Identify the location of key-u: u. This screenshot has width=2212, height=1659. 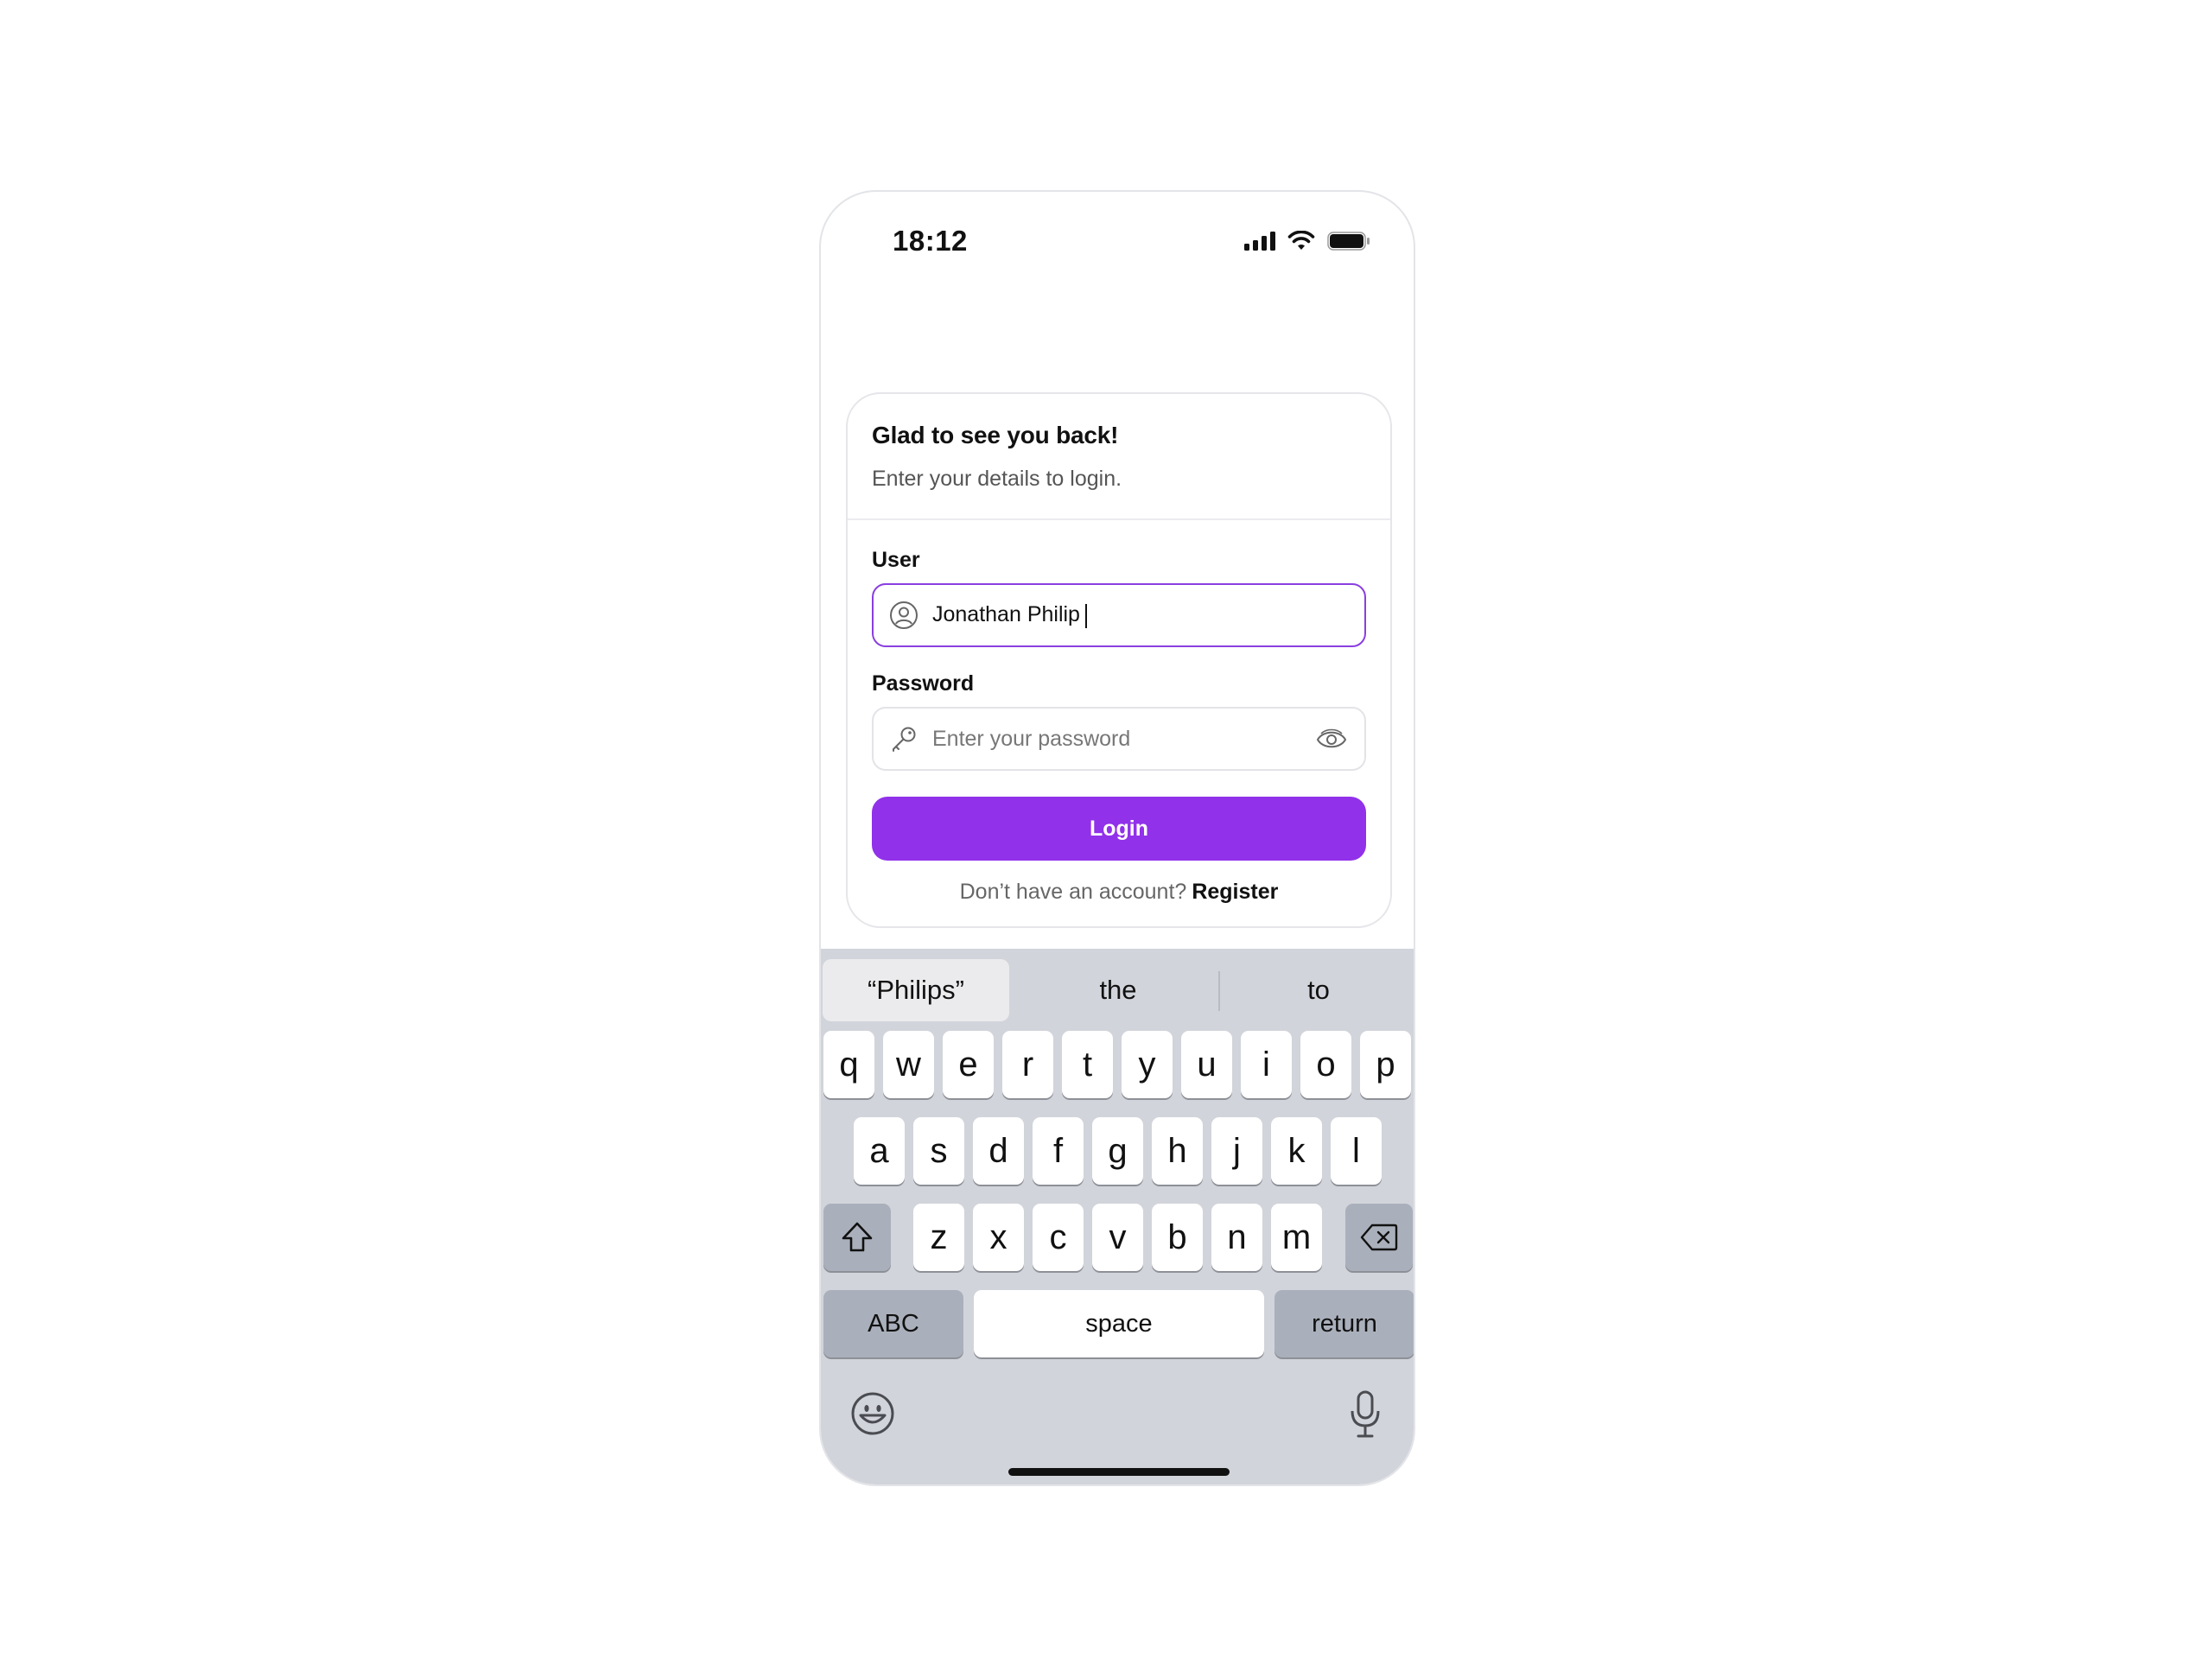
(1206, 1064).